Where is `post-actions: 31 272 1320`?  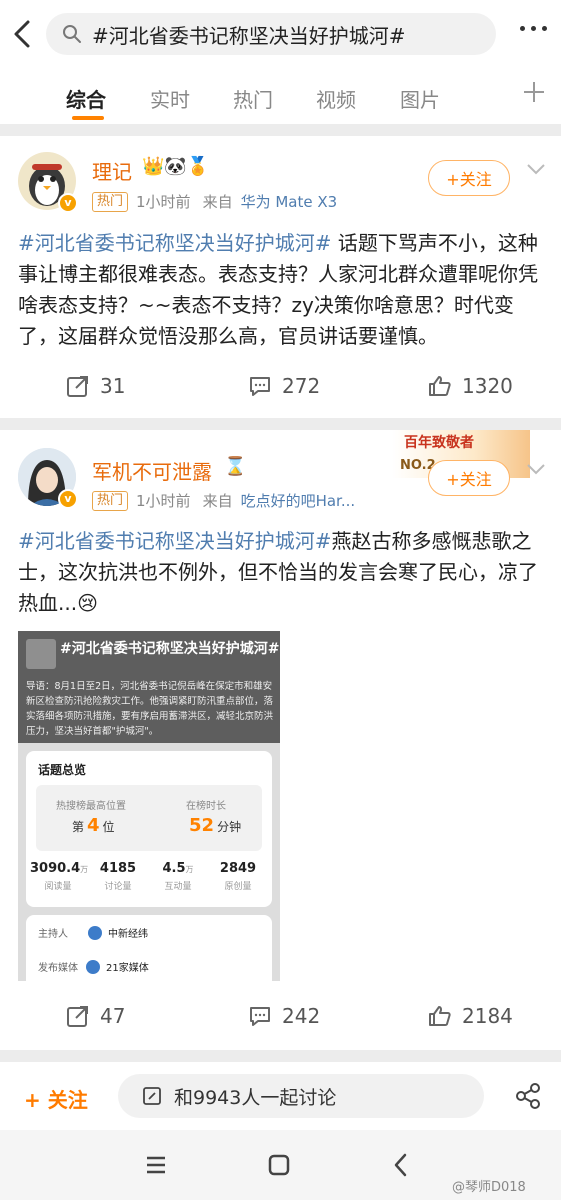 post-actions: 31 272 1320 is located at coordinates (280, 394).